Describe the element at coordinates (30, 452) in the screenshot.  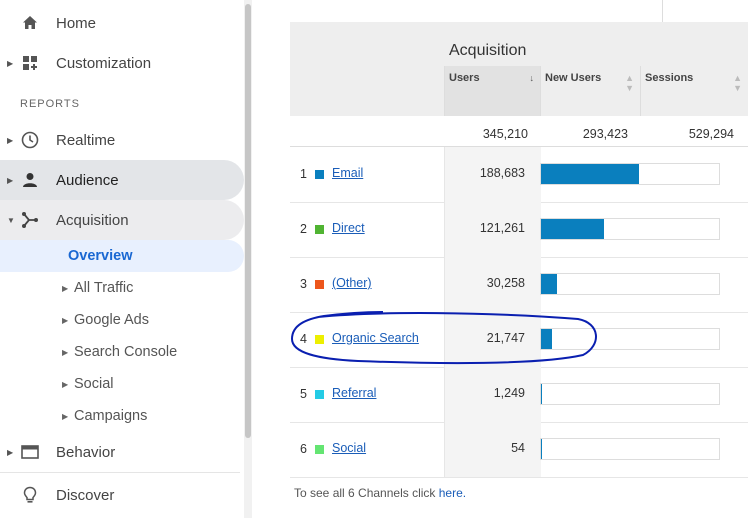
I see `browser-window-icon` at that location.